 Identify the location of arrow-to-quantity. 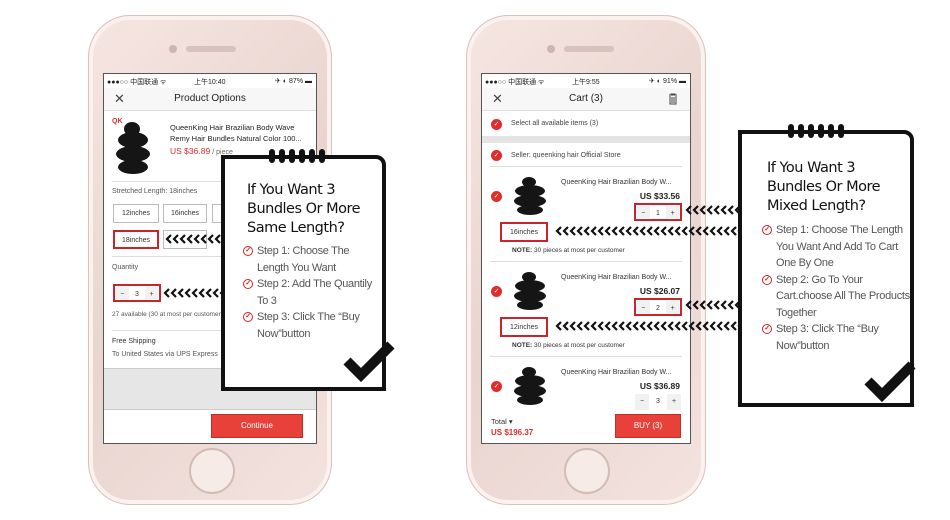
(192, 293).